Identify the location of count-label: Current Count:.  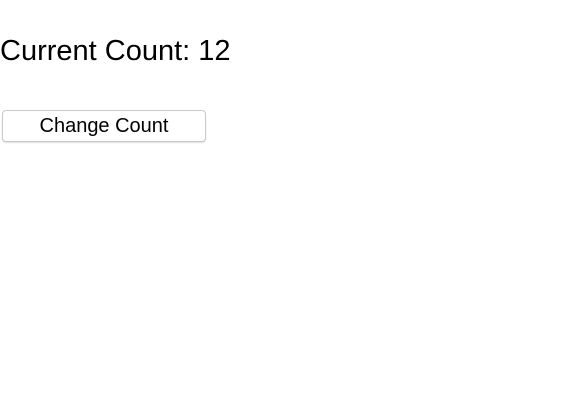
(95, 51).